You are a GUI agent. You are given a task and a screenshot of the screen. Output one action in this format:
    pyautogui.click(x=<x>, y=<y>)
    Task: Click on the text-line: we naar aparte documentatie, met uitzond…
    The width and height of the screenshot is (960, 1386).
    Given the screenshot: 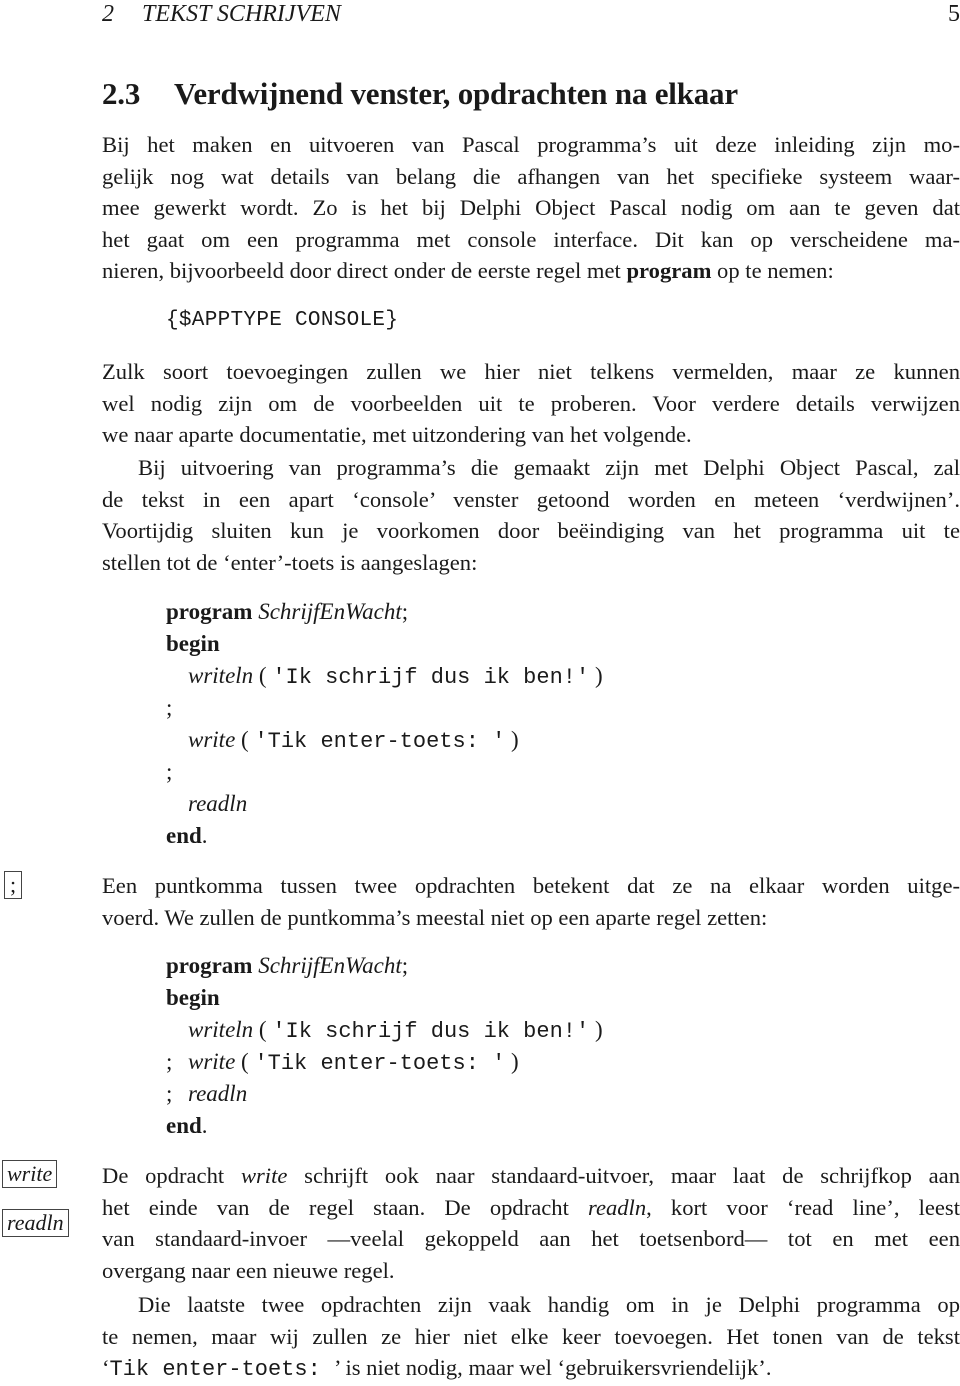 What is the action you would take?
    pyautogui.click(x=397, y=434)
    